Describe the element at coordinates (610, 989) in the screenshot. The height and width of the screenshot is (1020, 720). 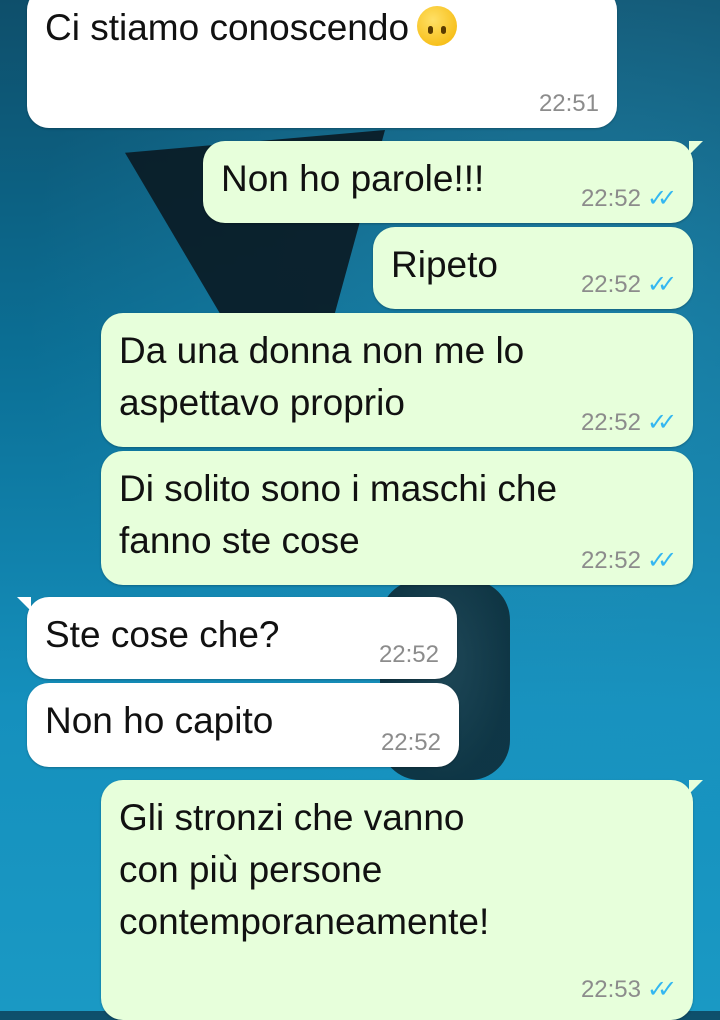
I see `message-time: 22:53` at that location.